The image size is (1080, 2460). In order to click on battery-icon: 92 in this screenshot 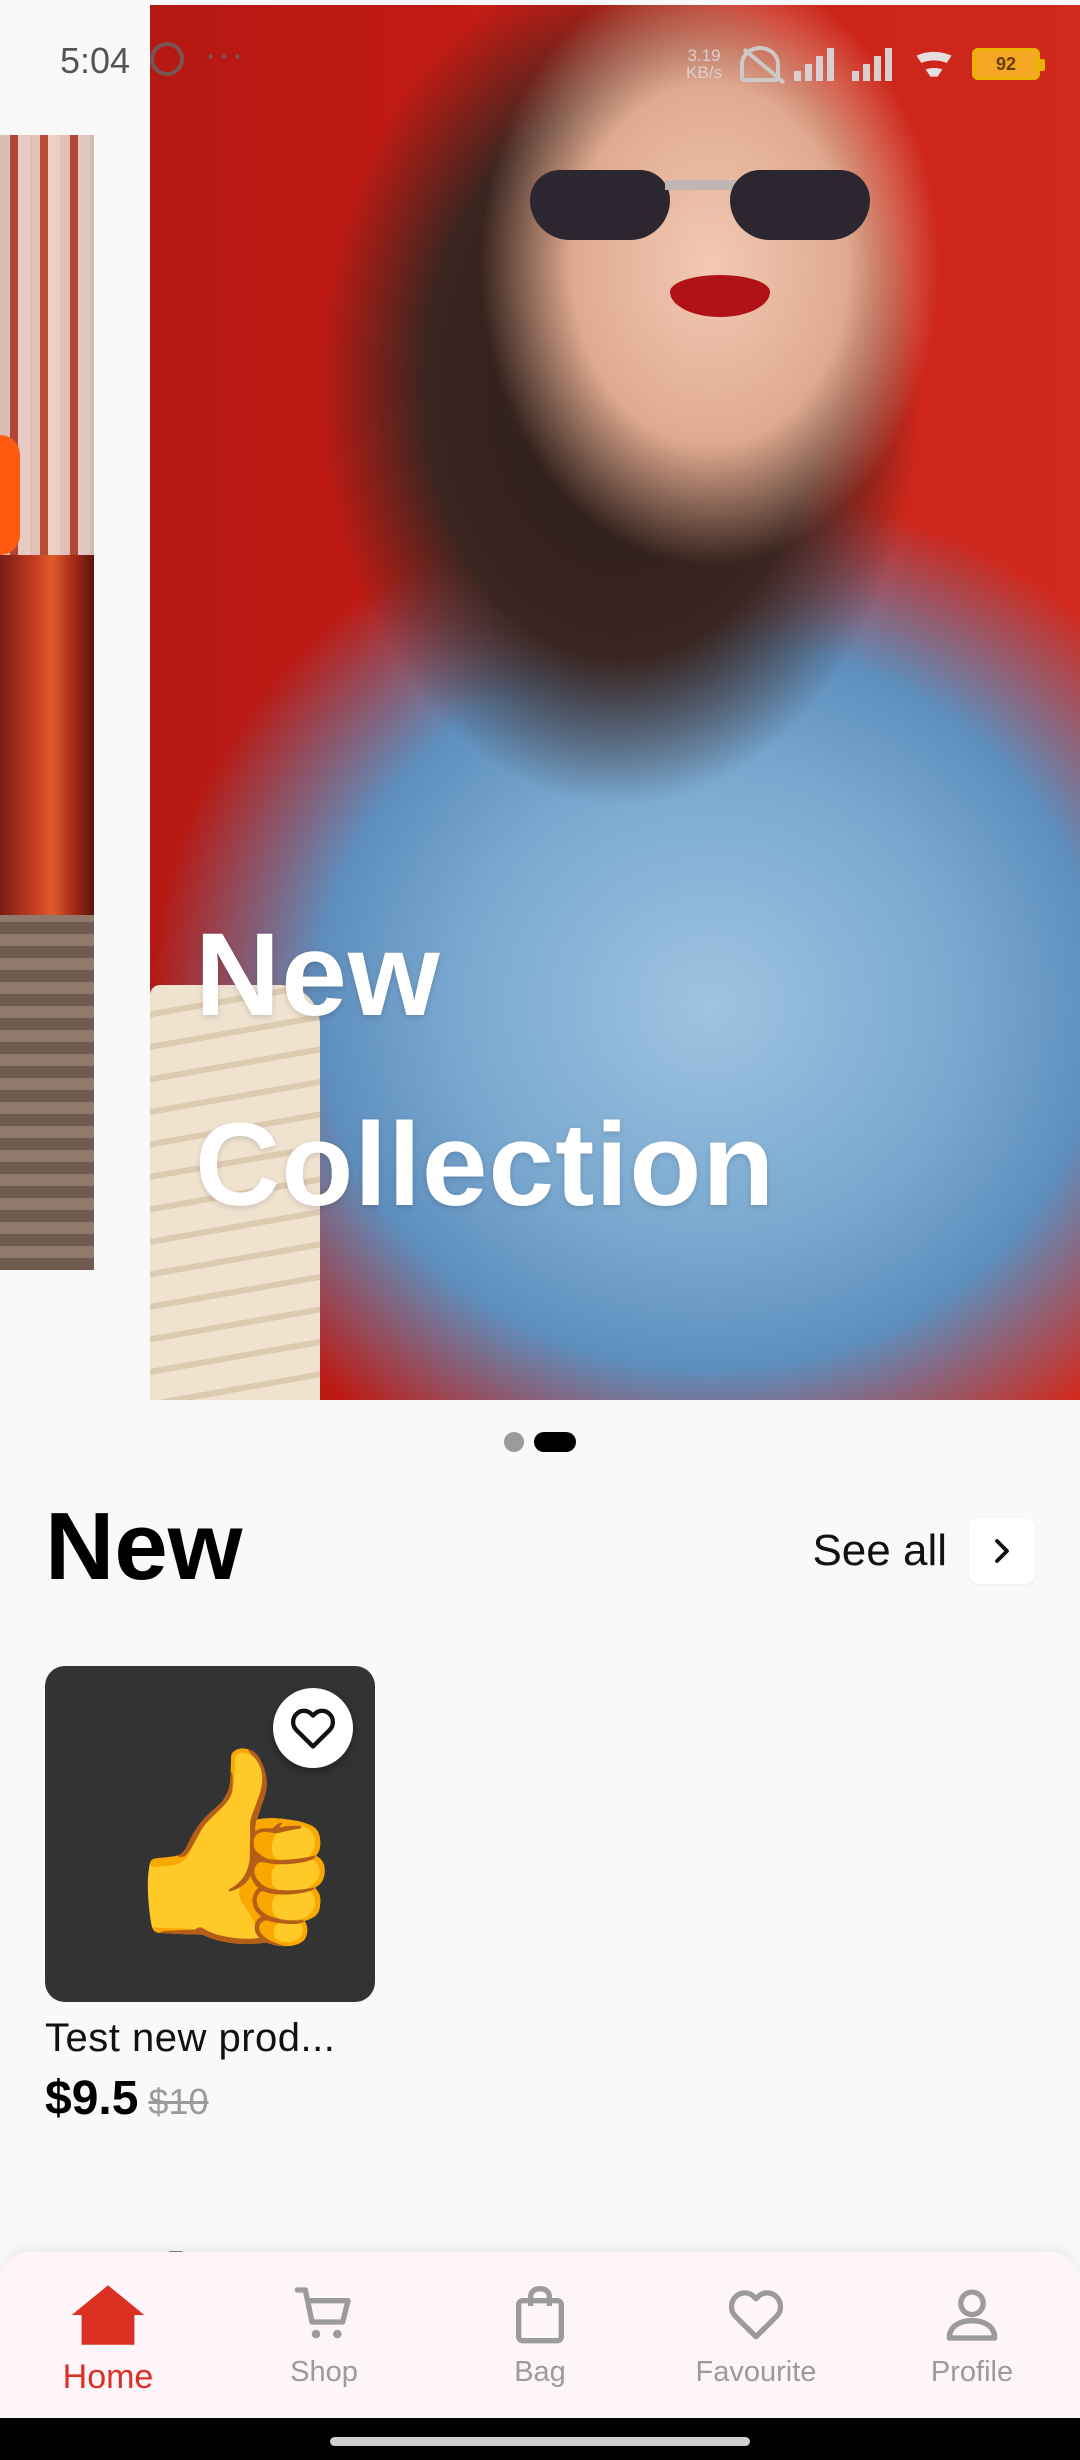, I will do `click(1008, 64)`.